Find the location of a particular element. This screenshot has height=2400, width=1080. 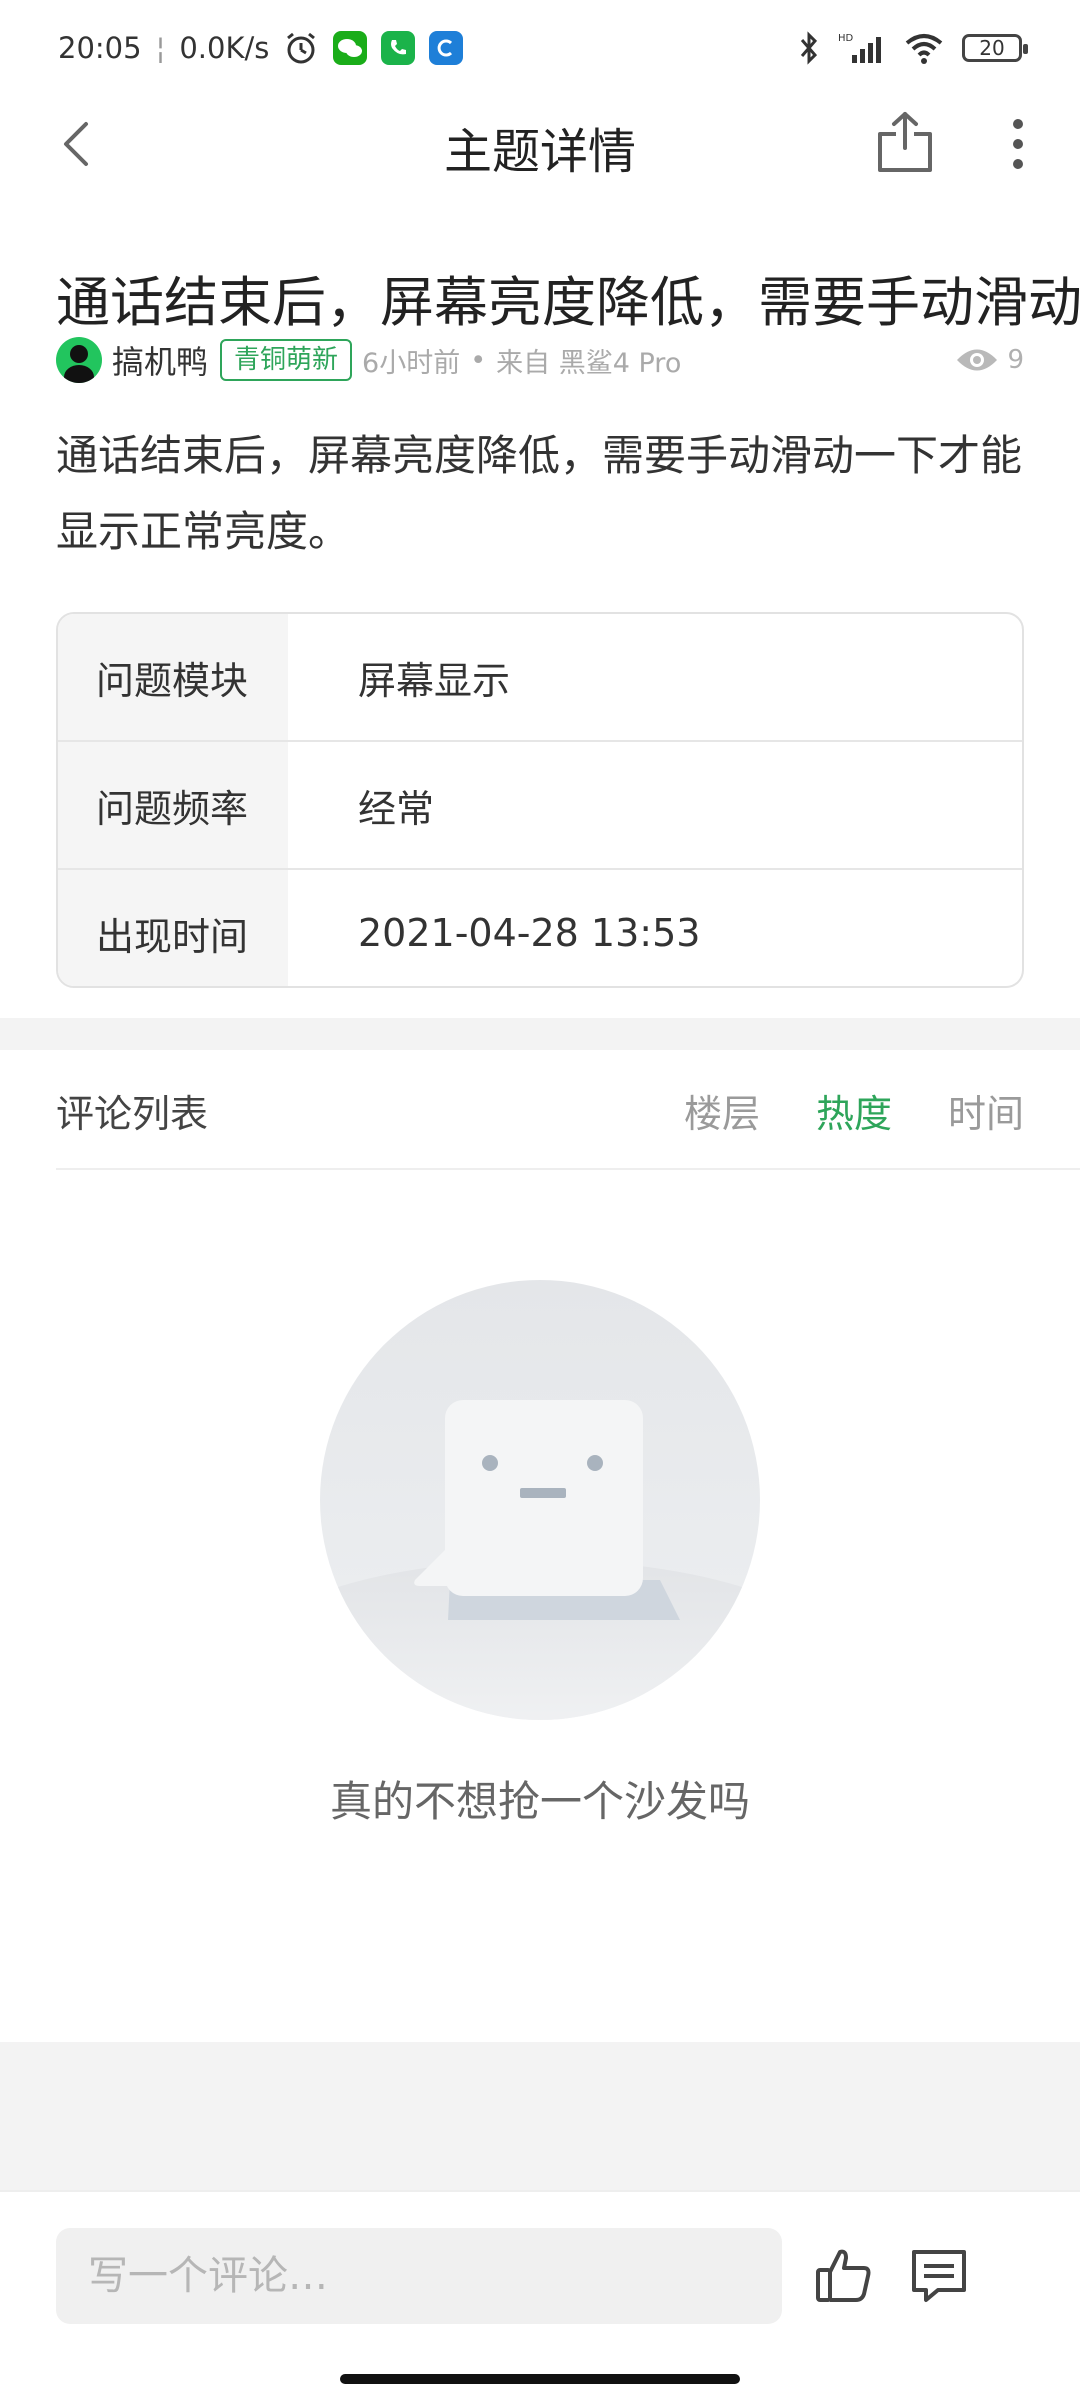

sort-tabs: 楼层 热度 时间 is located at coordinates (854, 1110).